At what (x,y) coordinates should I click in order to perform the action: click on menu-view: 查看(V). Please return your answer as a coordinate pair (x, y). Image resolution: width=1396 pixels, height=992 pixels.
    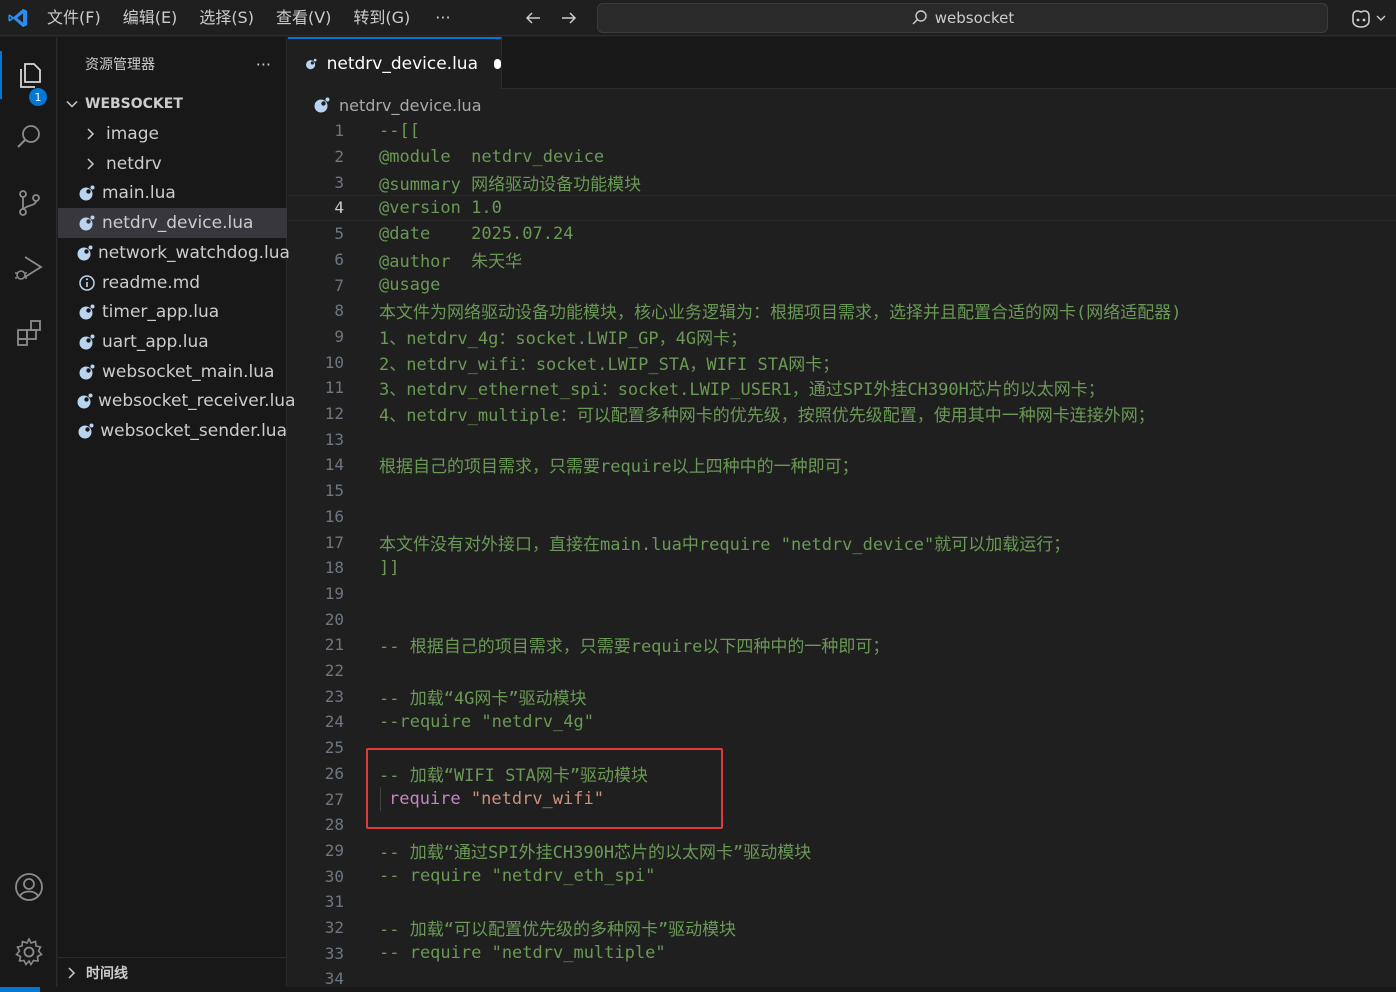
    Looking at the image, I should click on (303, 18).